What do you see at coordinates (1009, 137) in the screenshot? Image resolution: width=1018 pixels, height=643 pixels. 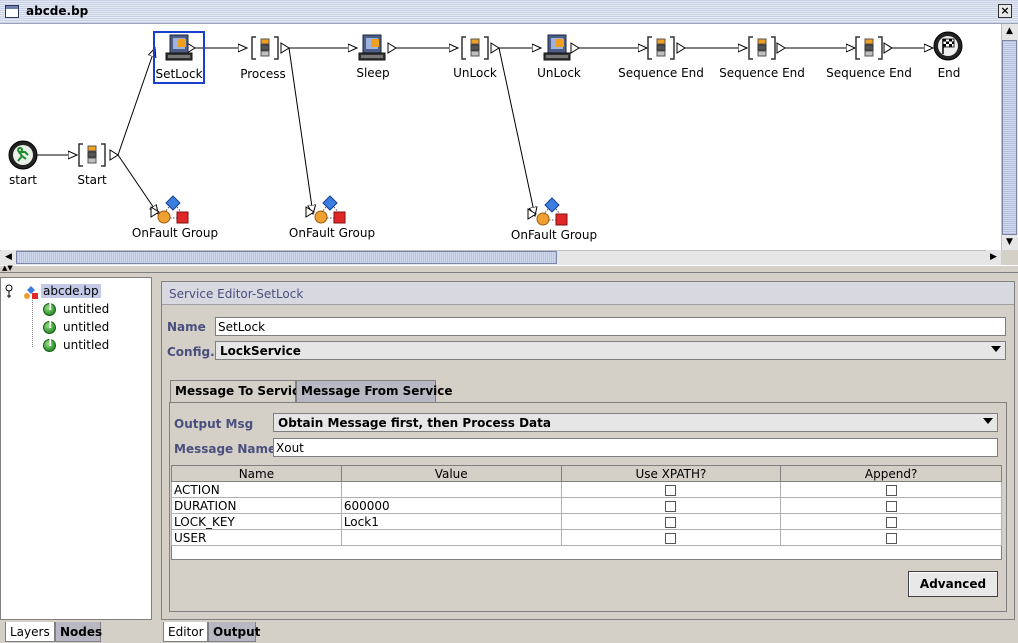 I see `vertical-scroll-thumb` at bounding box center [1009, 137].